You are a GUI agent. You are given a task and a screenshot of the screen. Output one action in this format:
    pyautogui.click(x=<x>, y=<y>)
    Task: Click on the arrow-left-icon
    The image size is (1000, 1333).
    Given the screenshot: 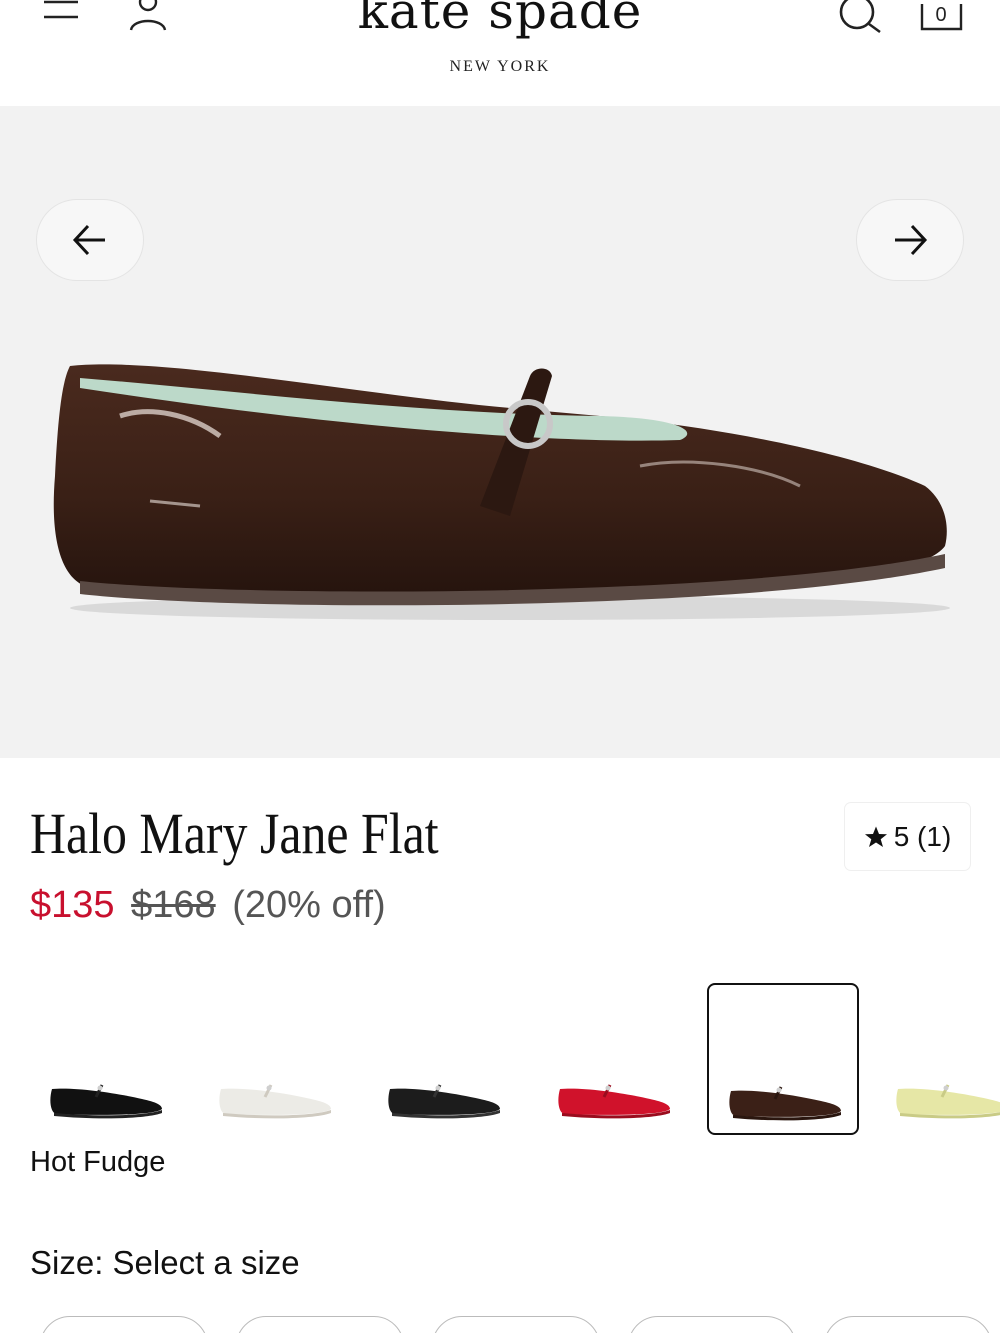 What is the action you would take?
    pyautogui.click(x=88, y=240)
    